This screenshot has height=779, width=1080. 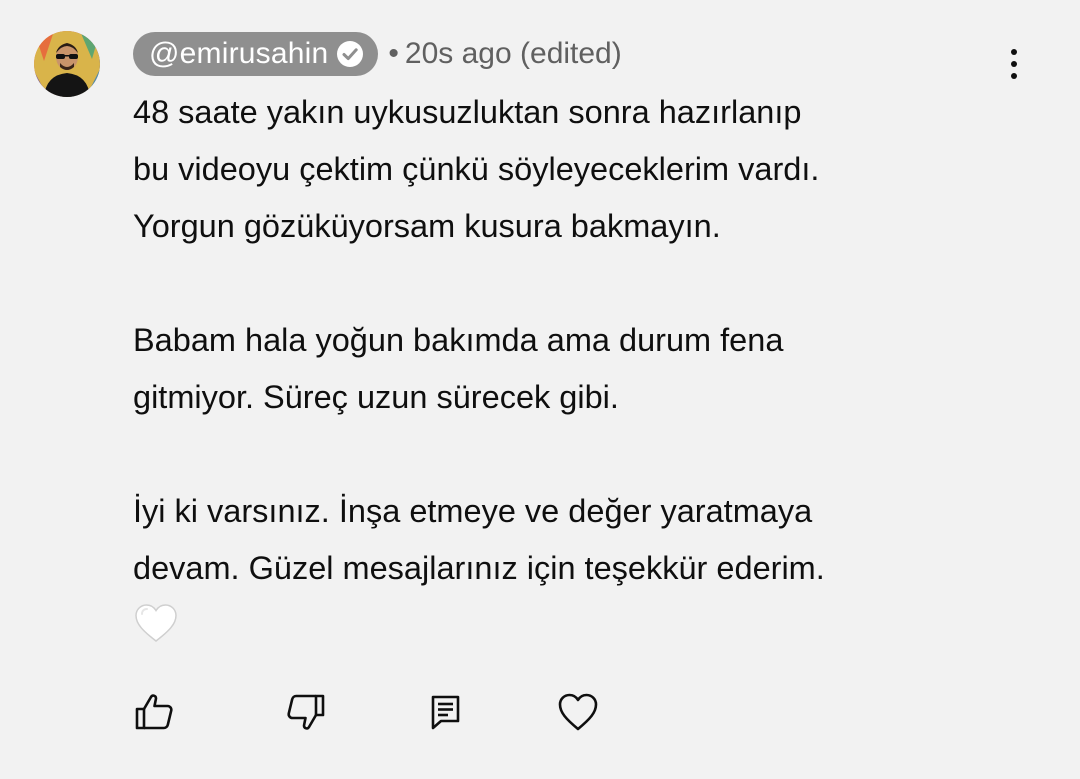 I want to click on author-name: @emirusahin, so click(x=238, y=54).